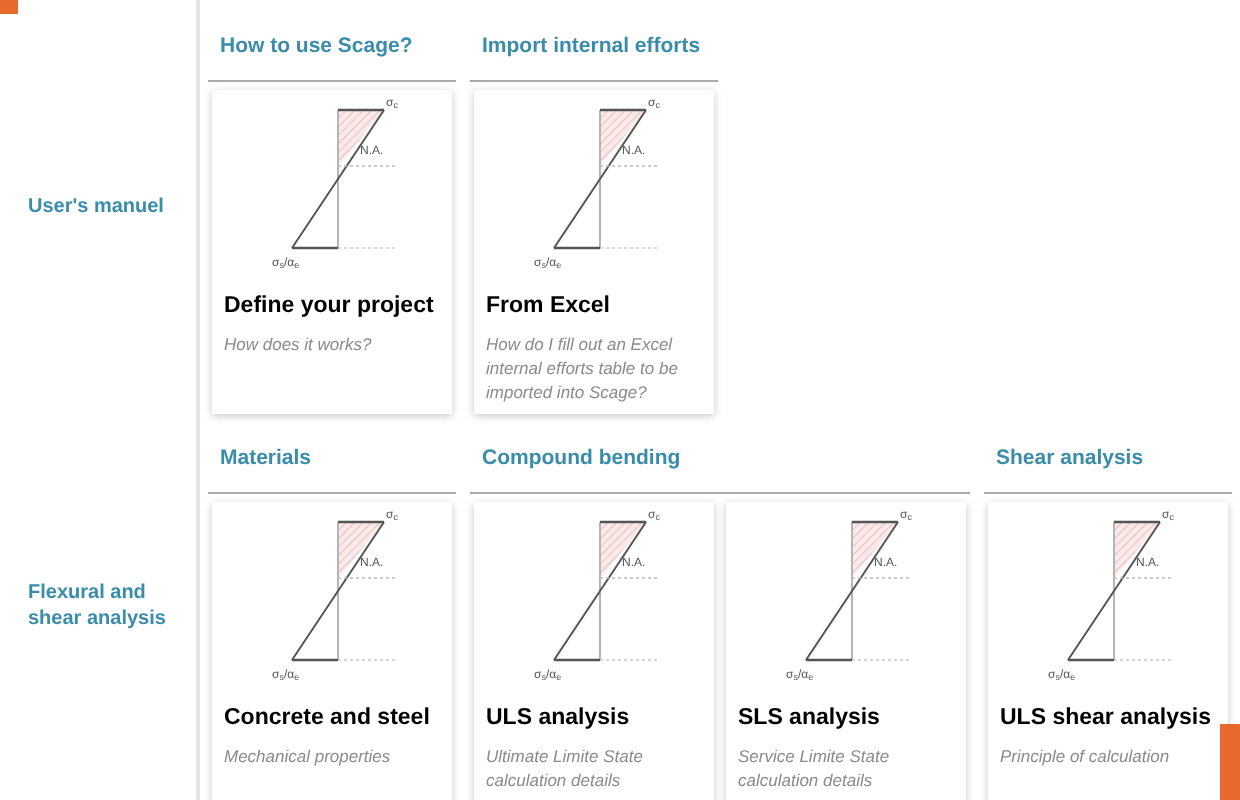 This screenshot has width=1240, height=800. I want to click on card-description: Service Limite State calculation details, so click(815, 768).